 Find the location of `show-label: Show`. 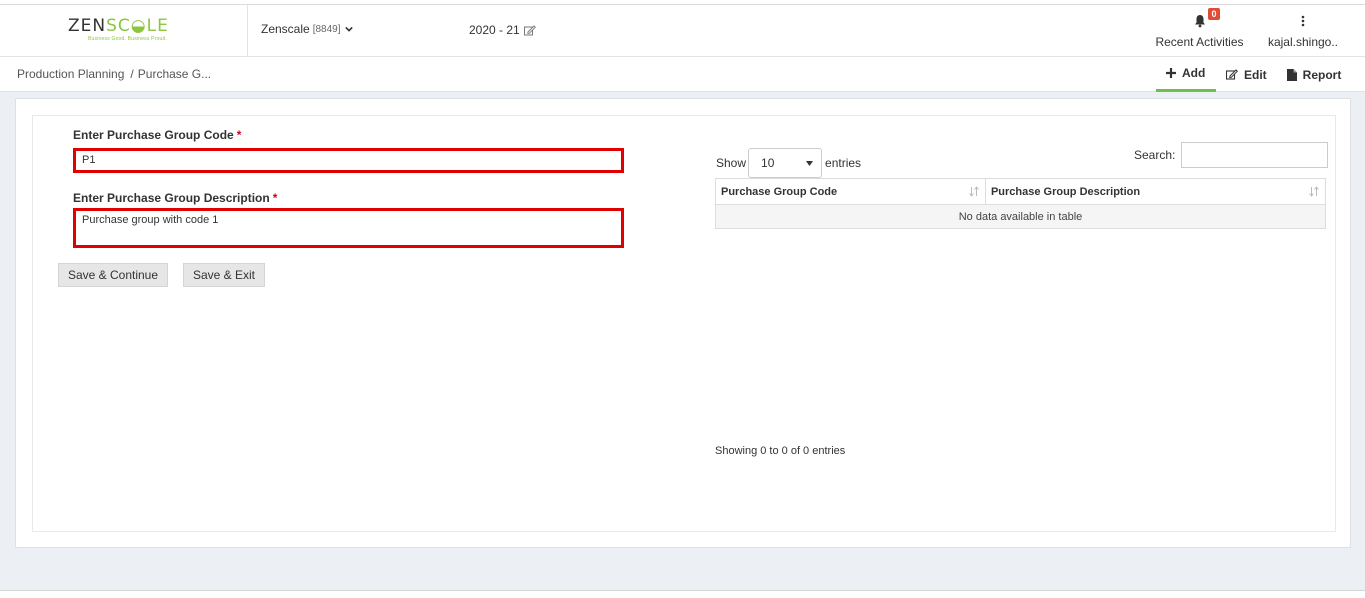

show-label: Show is located at coordinates (731, 163).